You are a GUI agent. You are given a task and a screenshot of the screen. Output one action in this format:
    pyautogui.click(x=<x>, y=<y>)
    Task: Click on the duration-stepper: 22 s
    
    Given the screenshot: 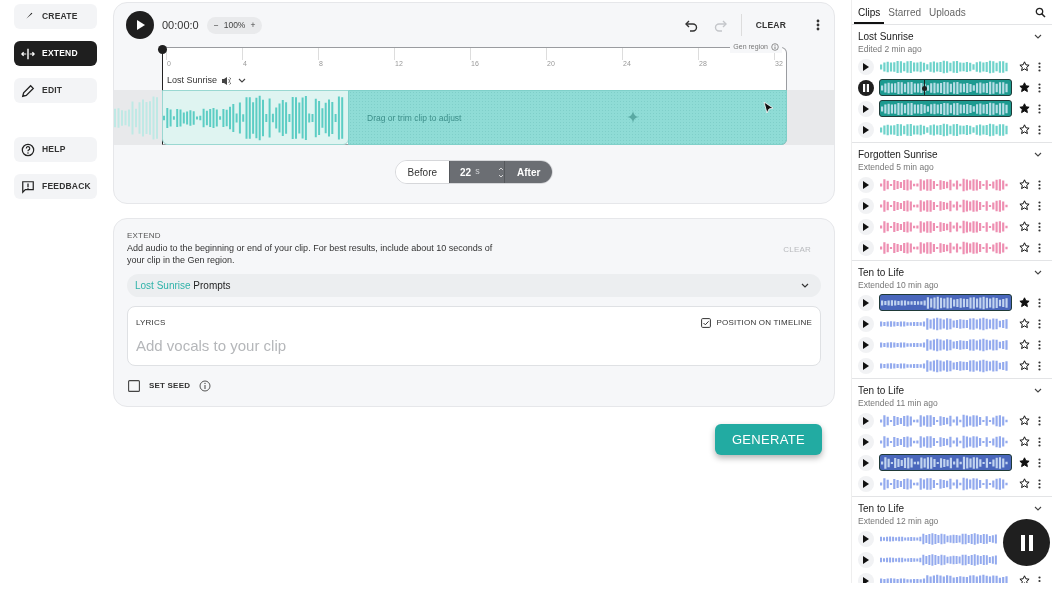 What is the action you would take?
    pyautogui.click(x=477, y=172)
    